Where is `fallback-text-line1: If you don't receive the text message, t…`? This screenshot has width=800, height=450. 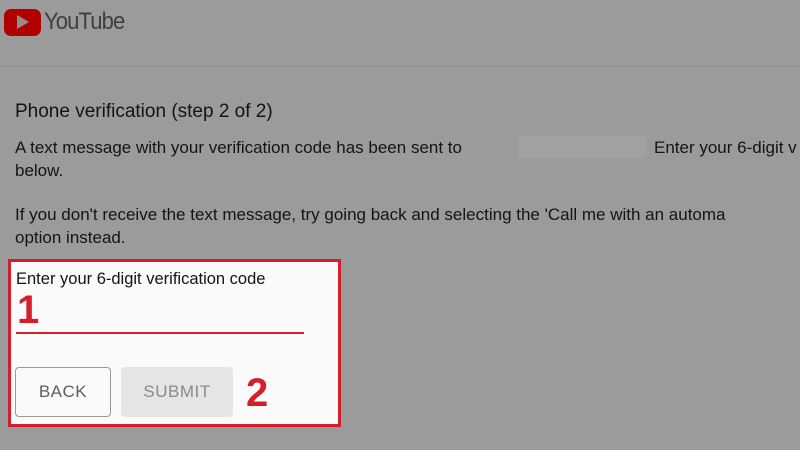 fallback-text-line1: If you don't receive the text message, t… is located at coordinates (370, 214).